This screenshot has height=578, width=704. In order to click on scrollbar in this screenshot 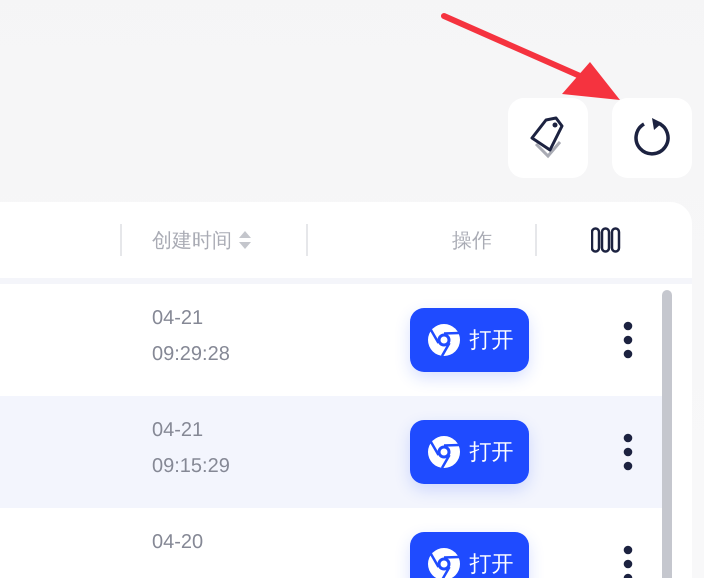, I will do `click(667, 434)`.